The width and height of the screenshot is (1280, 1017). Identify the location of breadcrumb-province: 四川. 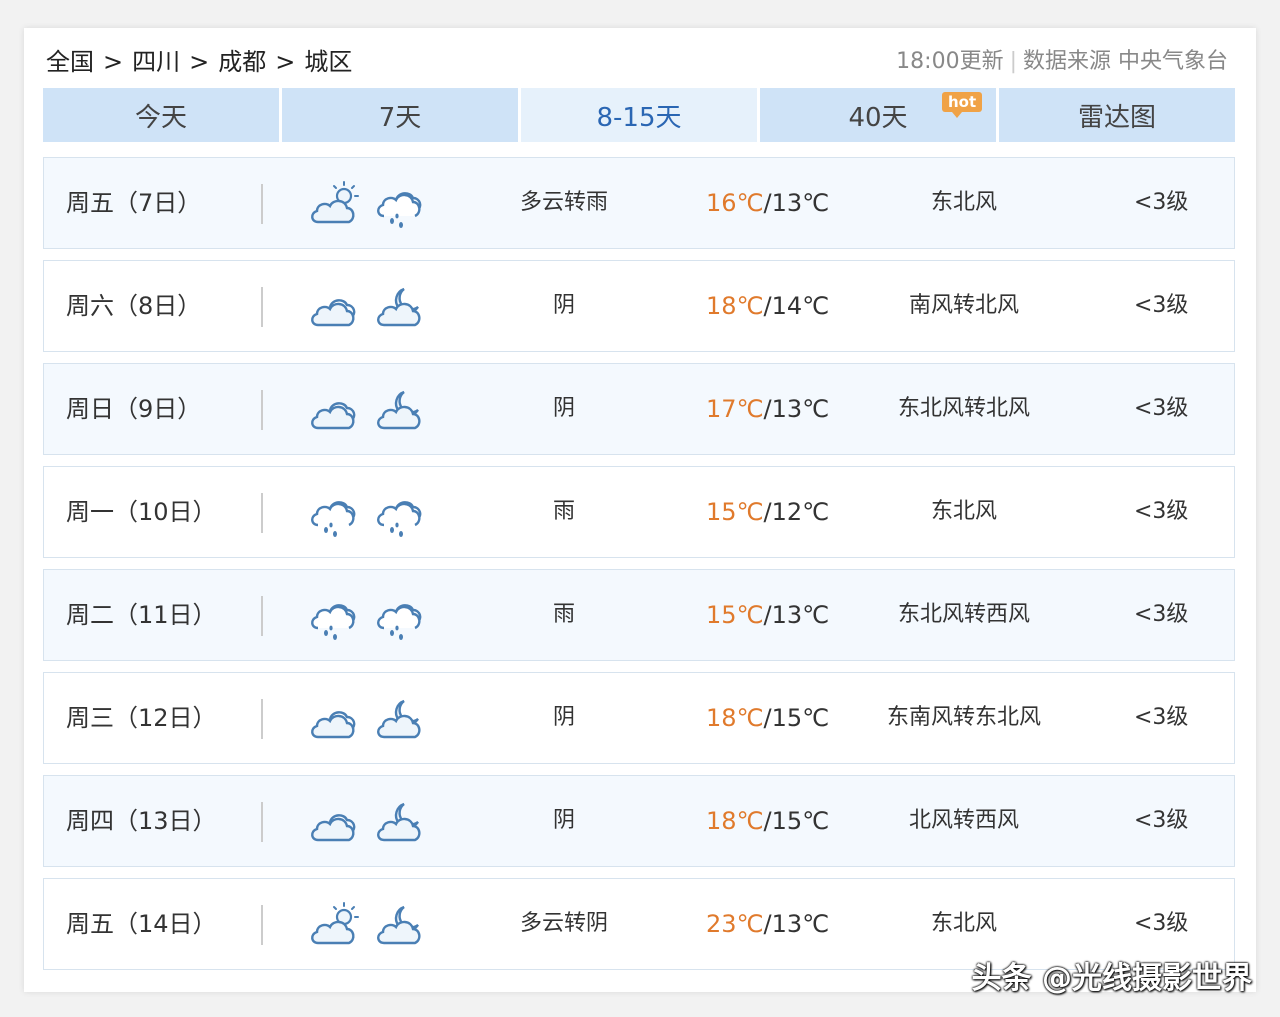
(156, 62).